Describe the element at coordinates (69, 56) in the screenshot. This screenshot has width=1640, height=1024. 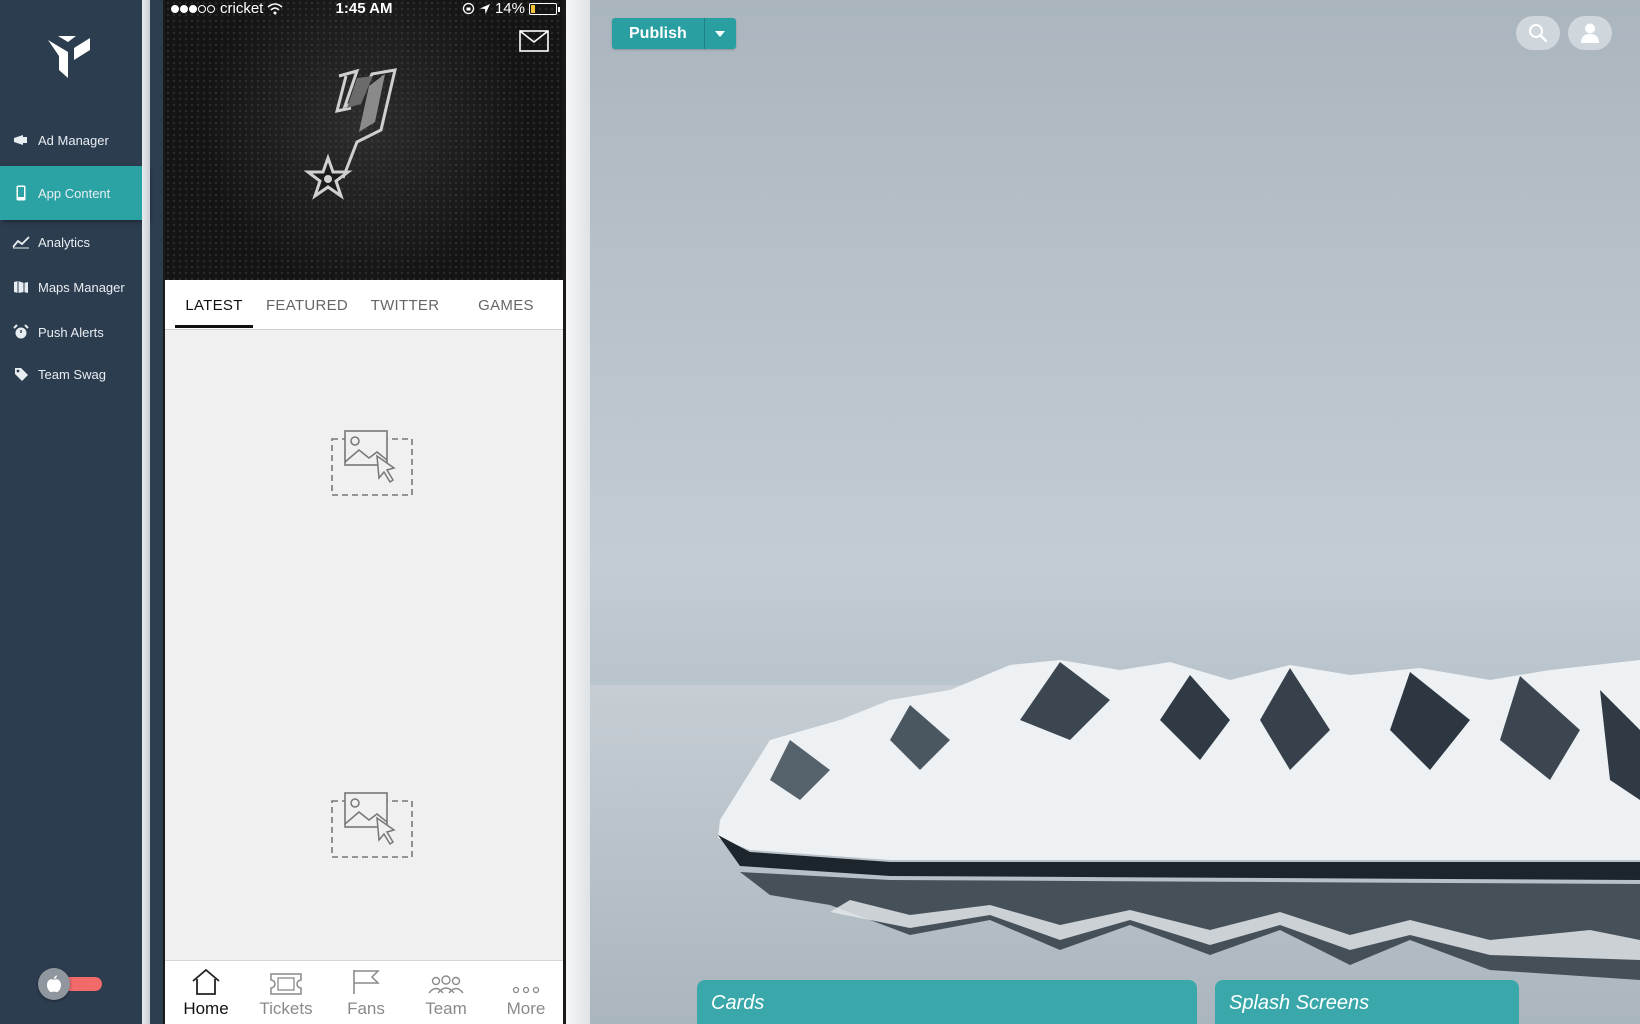
I see `brand-logo-icon` at that location.